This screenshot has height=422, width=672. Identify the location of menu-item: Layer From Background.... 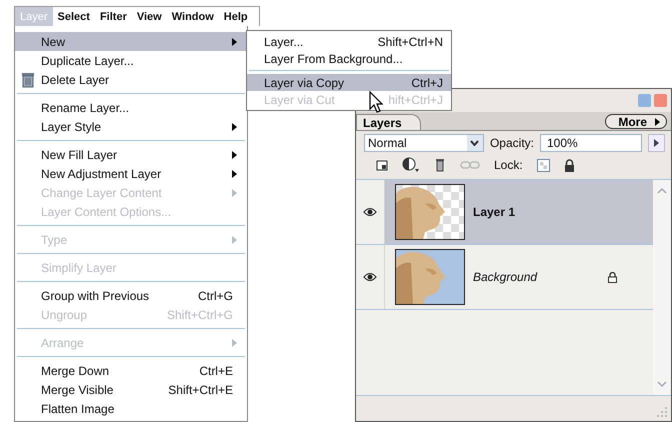
(349, 58).